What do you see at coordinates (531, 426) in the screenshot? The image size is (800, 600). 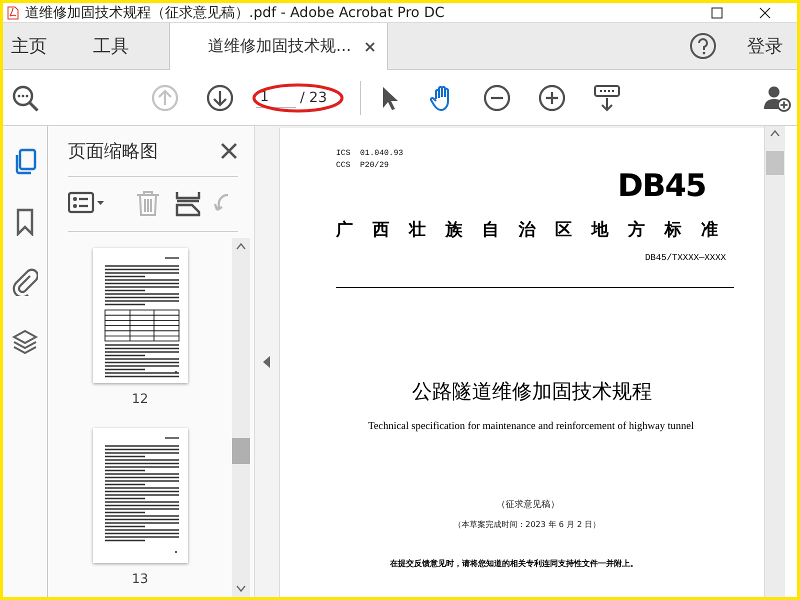 I see `english-title: Technical specification for maintenance and reinforcement of highway tunnel` at bounding box center [531, 426].